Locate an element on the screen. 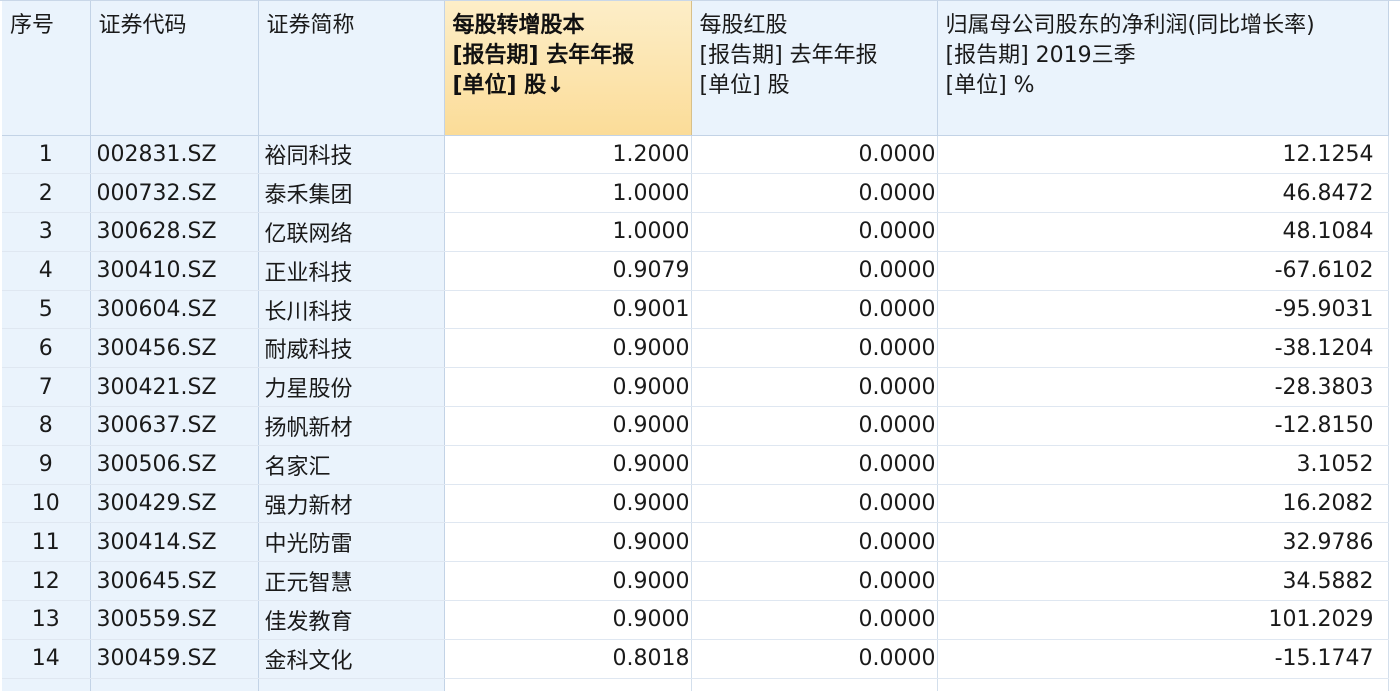 This screenshot has height=691, width=1400. table-row: 1 002831.SZ 裕同科技 1.2000 0.0000 12.1254 is located at coordinates (695, 155).